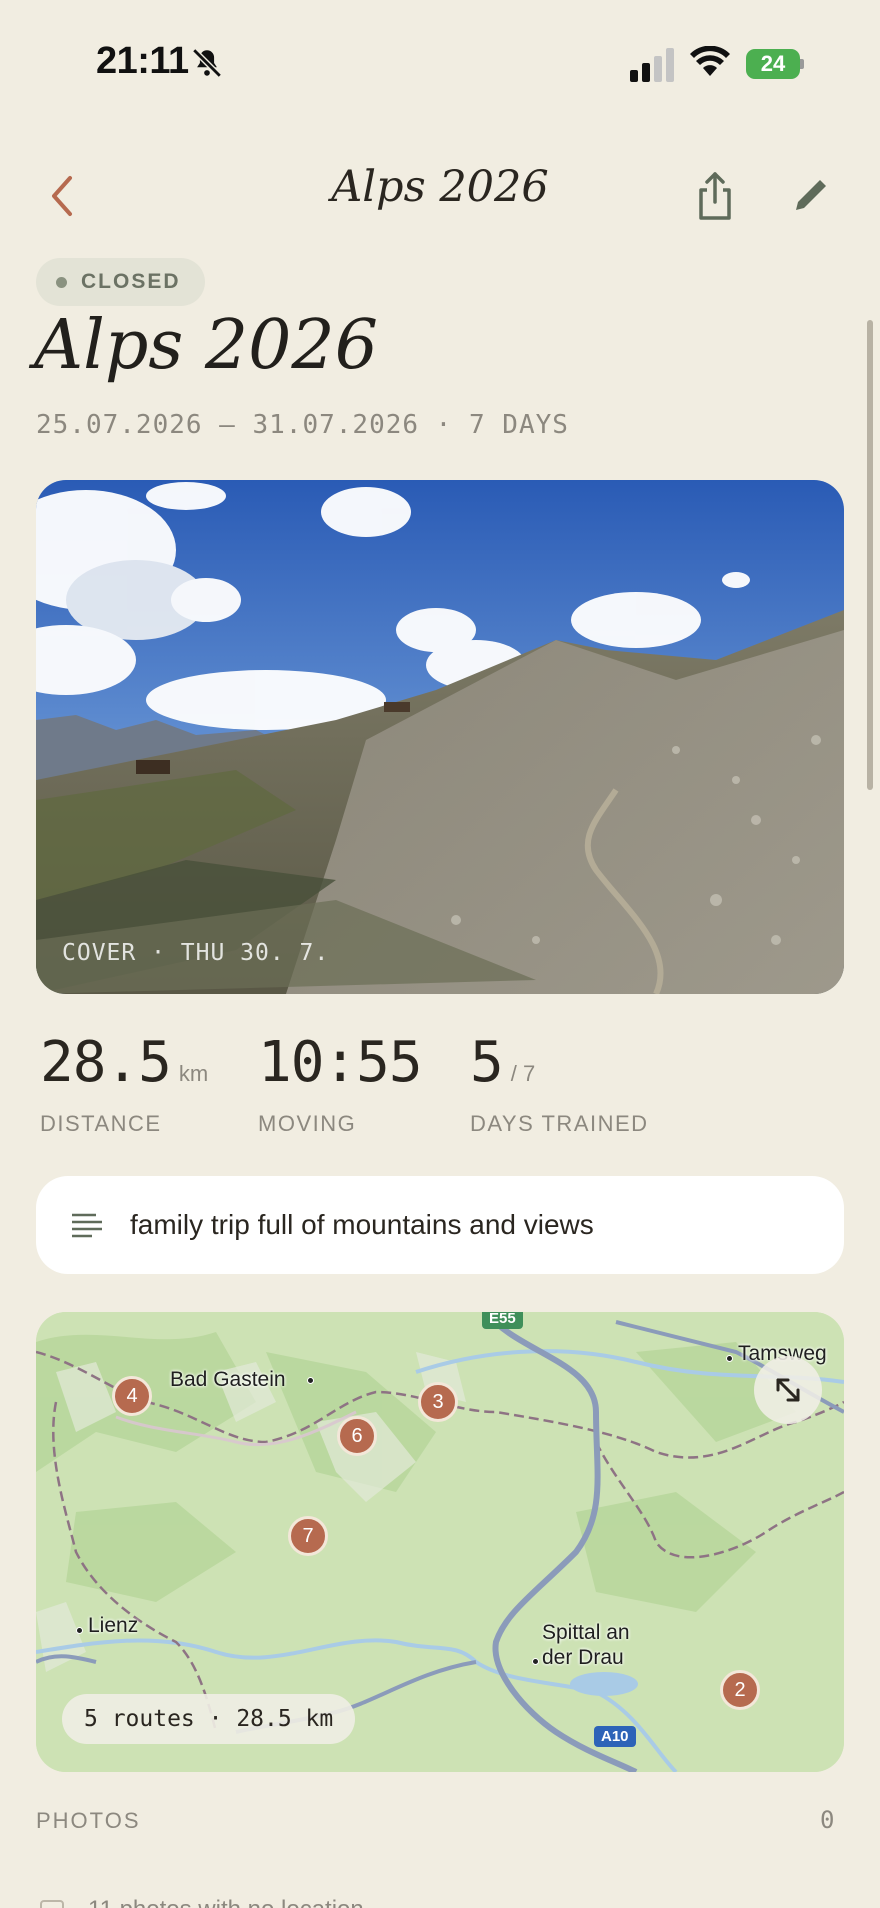 This screenshot has height=1908, width=880. What do you see at coordinates (307, 1123) in the screenshot?
I see `stat-moving-label: MOVING` at bounding box center [307, 1123].